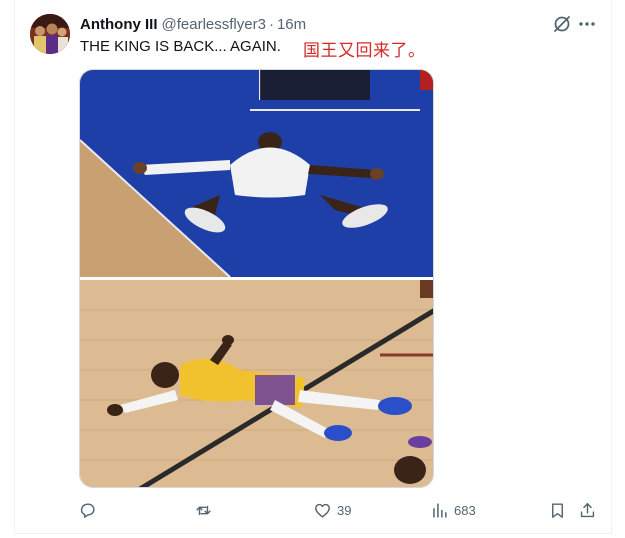 The image size is (625, 538). I want to click on timestamp: 16m, so click(291, 24).